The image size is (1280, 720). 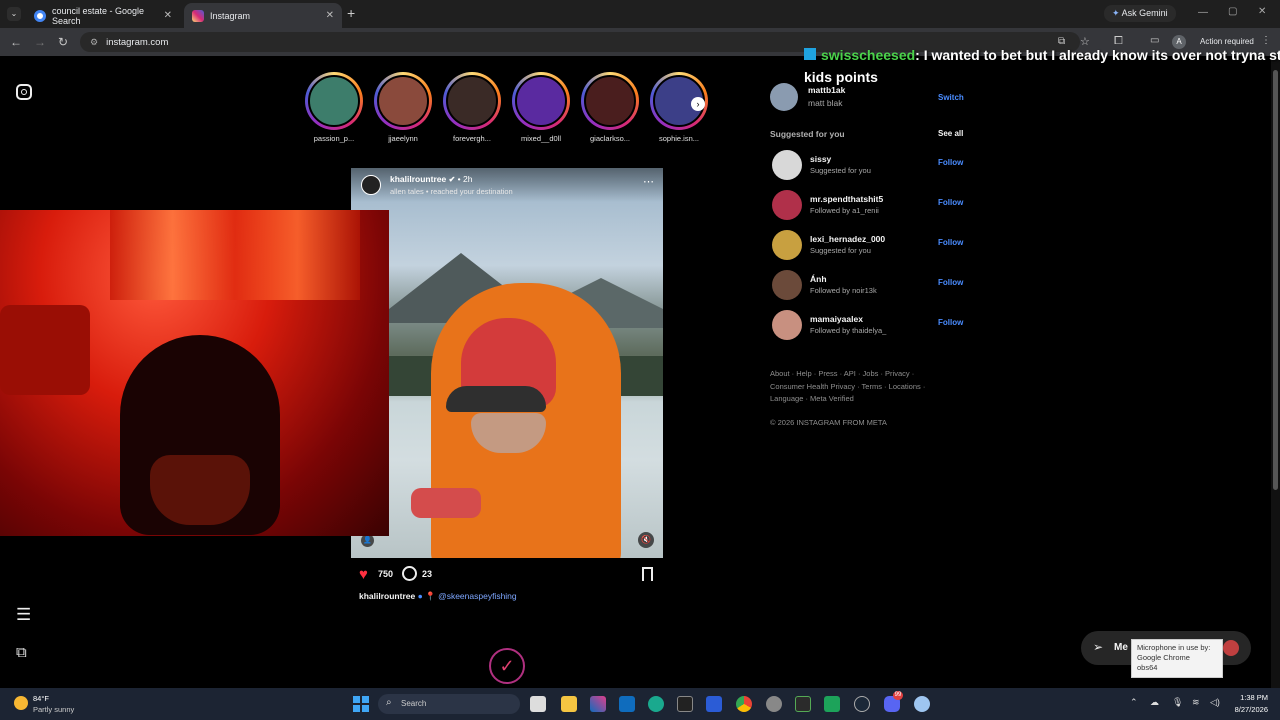 What do you see at coordinates (807, 134) in the screenshot?
I see `suggested-header: Suggested for you` at bounding box center [807, 134].